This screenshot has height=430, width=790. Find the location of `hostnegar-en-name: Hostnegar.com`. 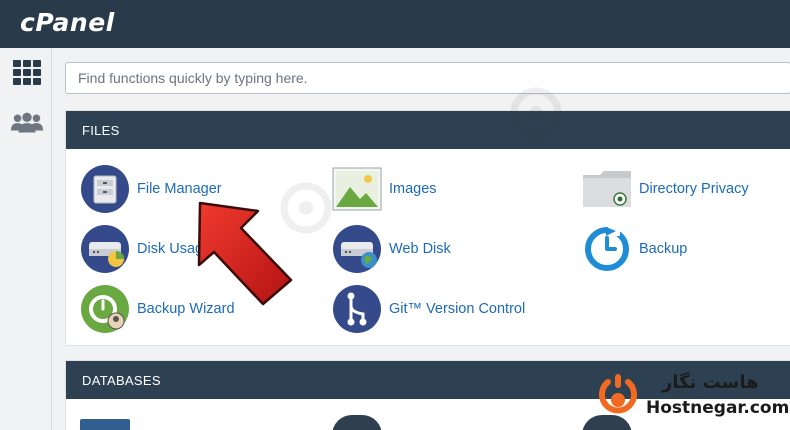

hostnegar-en-name: Hostnegar.com is located at coordinates (718, 408).